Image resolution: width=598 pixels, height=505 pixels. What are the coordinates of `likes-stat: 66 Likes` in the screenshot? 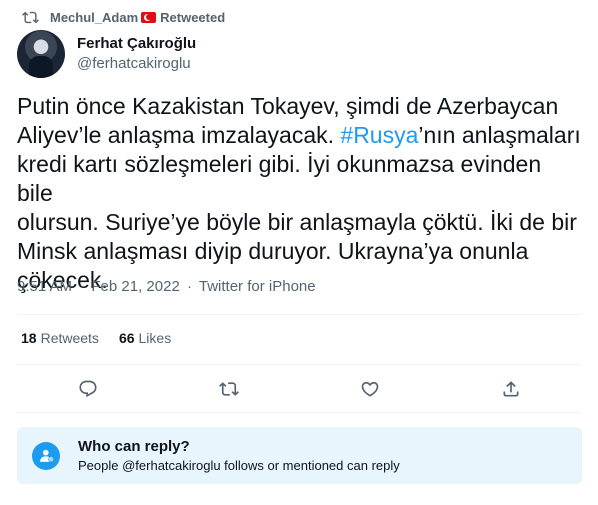 It's located at (145, 338).